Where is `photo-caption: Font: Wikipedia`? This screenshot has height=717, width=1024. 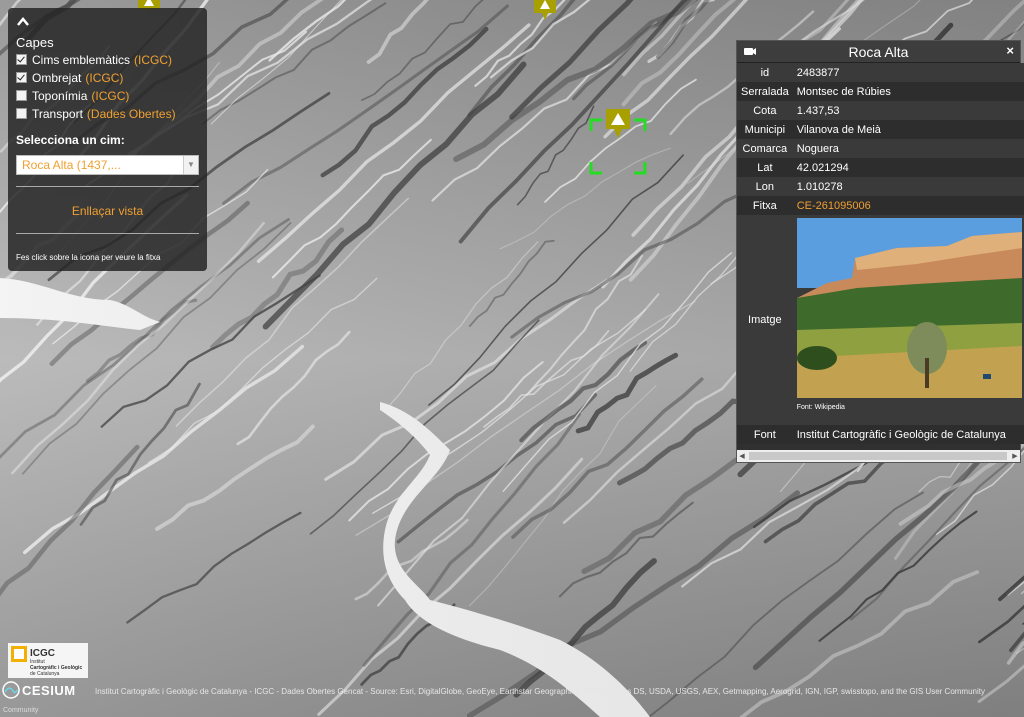
photo-caption: Font: Wikipedia is located at coordinates (820, 407).